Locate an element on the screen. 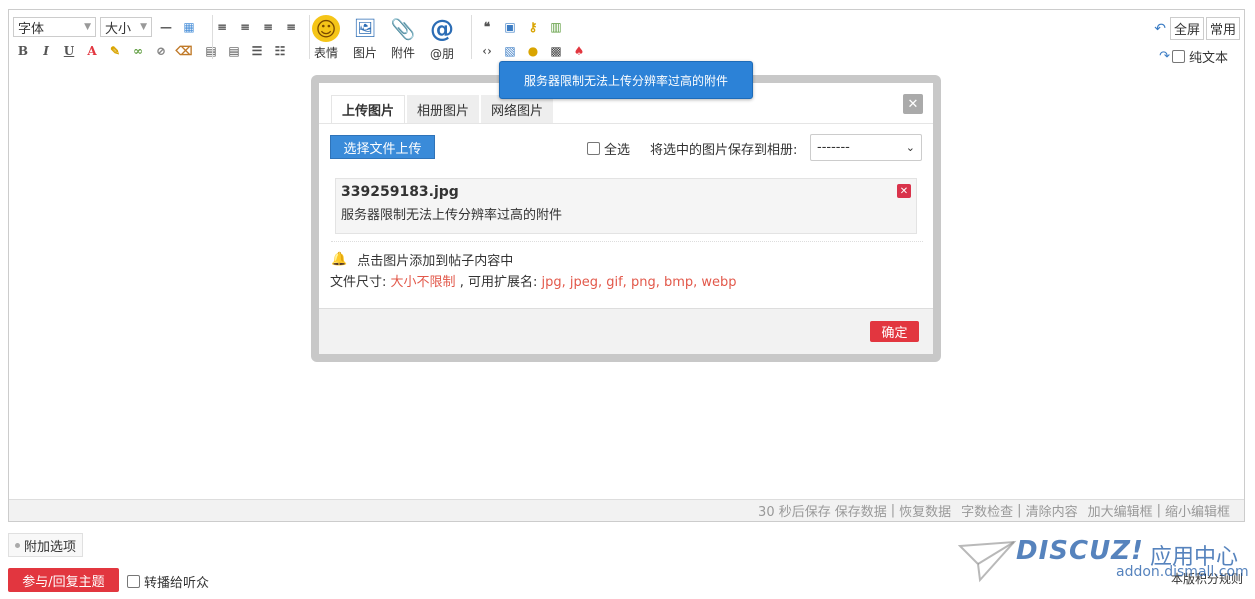  close-icon: ✕ is located at coordinates (913, 104).